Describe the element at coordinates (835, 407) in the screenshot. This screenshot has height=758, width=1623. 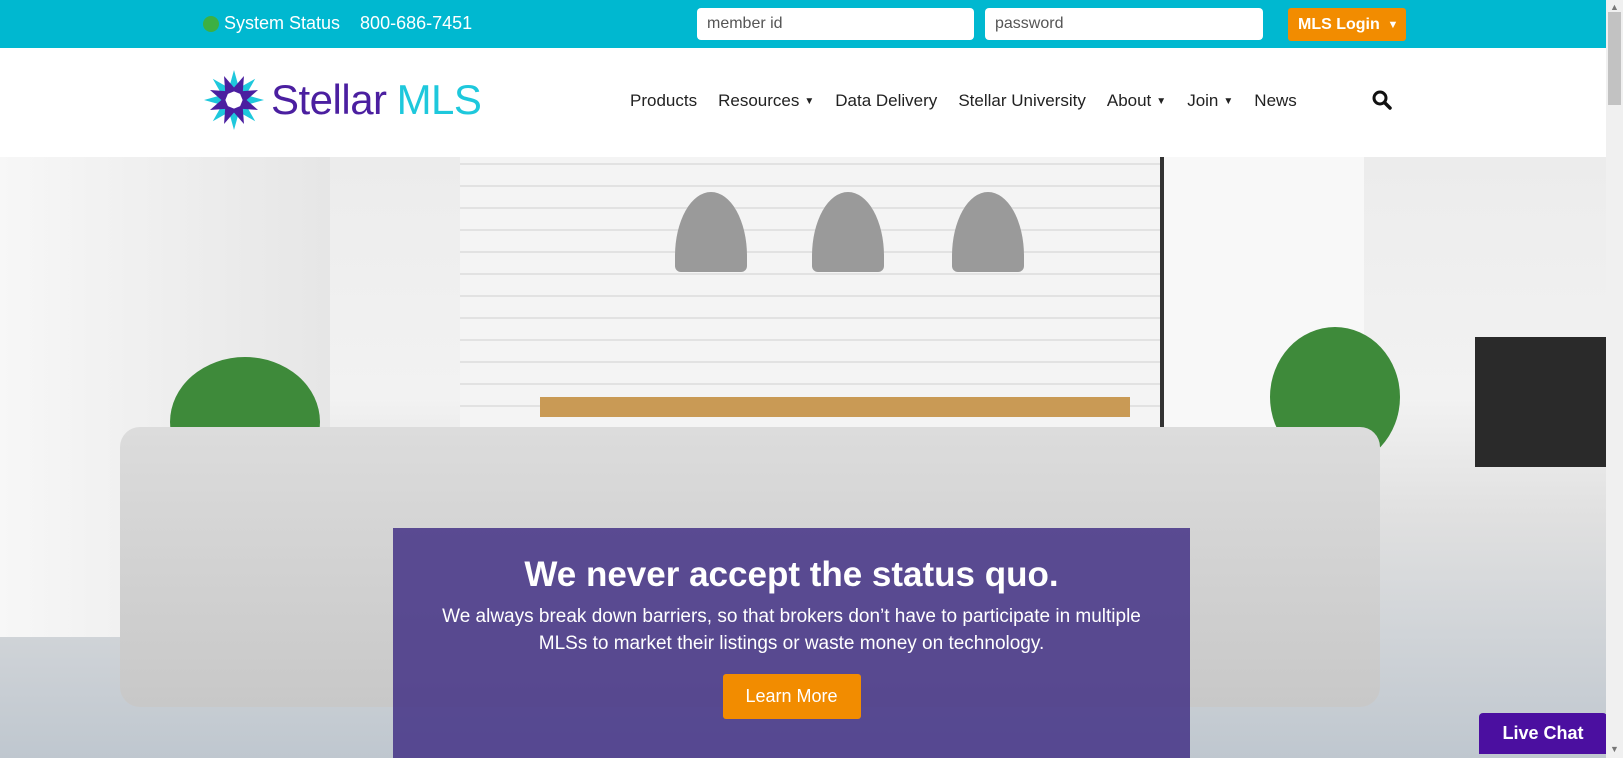
I see `hero-image-counter` at that location.